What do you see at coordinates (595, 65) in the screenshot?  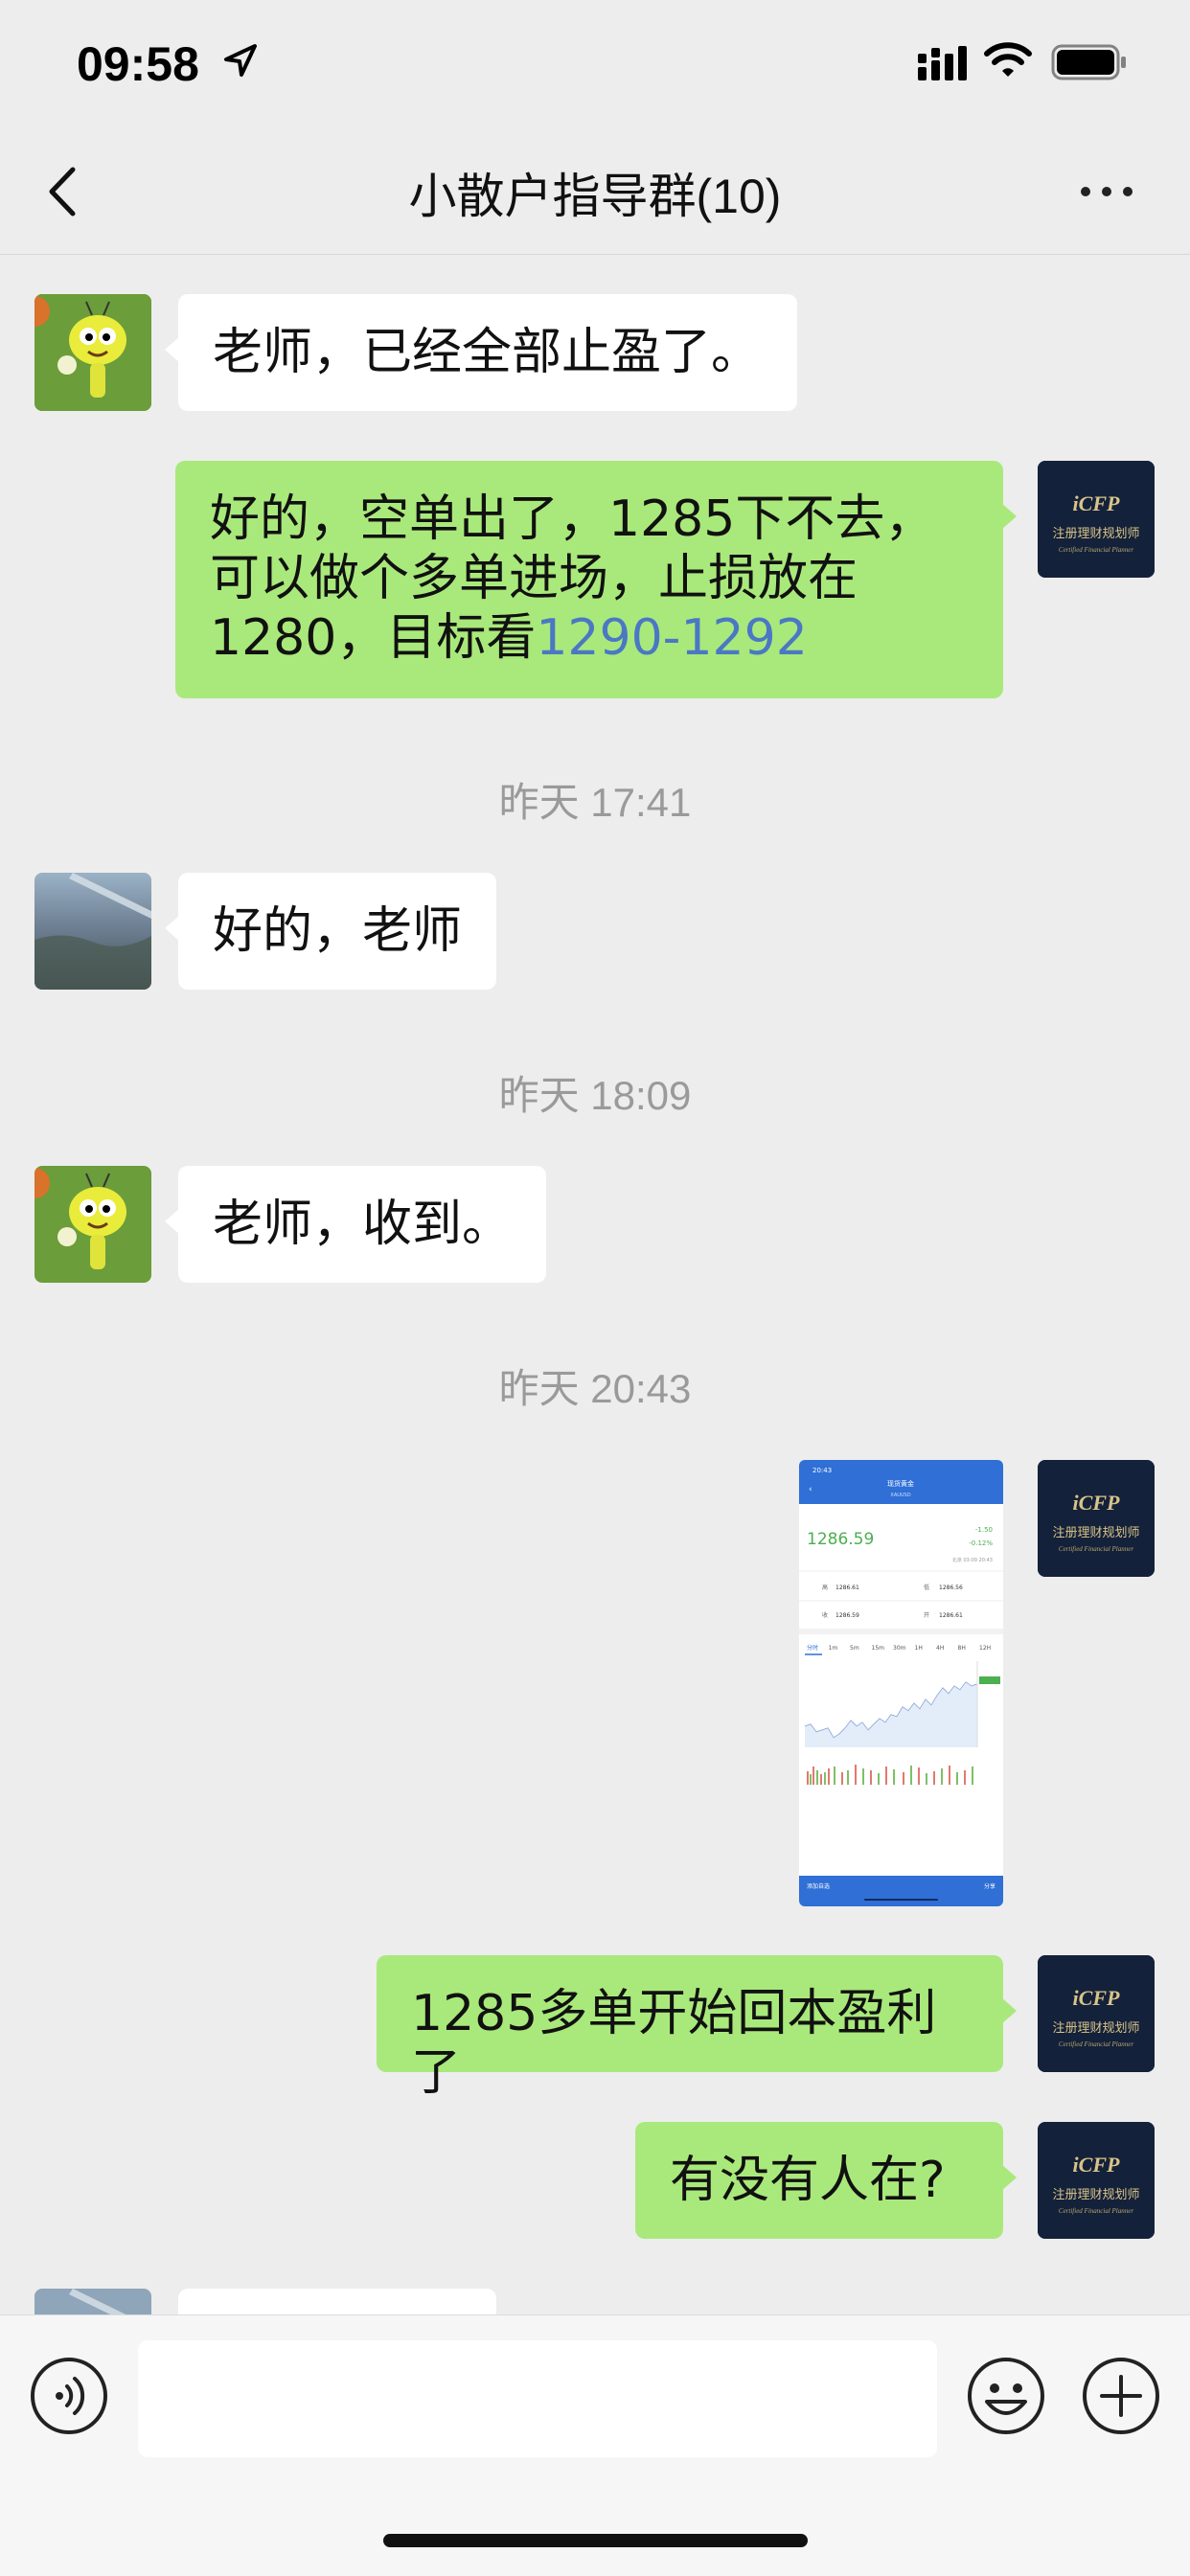 I see `status-bar: 09:58` at bounding box center [595, 65].